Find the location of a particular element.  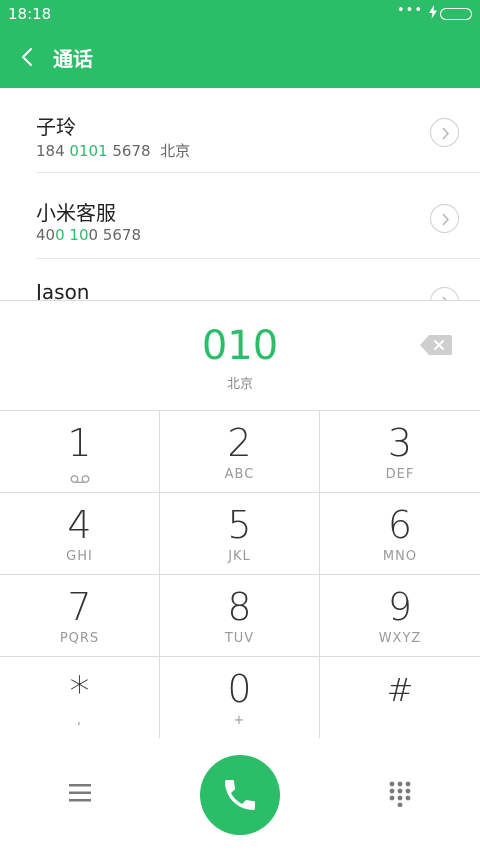

dialed-number: 010 is located at coordinates (240, 346).